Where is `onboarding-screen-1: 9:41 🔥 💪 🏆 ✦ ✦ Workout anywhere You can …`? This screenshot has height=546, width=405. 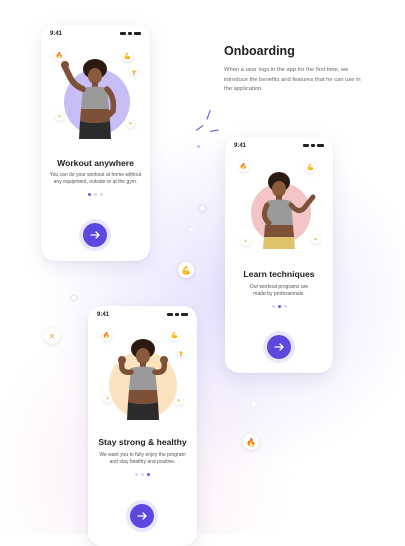
onboarding-screen-1: 9:41 🔥 💪 🏆 ✦ ✦ Workout anywhere You can … is located at coordinates (95, 143).